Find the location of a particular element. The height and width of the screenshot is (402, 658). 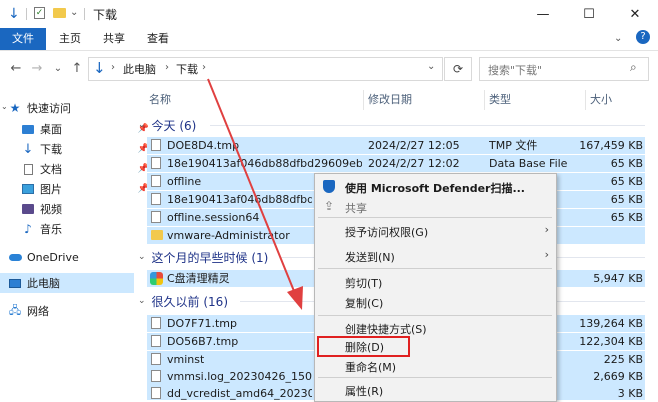

menu-item-delete: 删除(D) is located at coordinates (435, 346).